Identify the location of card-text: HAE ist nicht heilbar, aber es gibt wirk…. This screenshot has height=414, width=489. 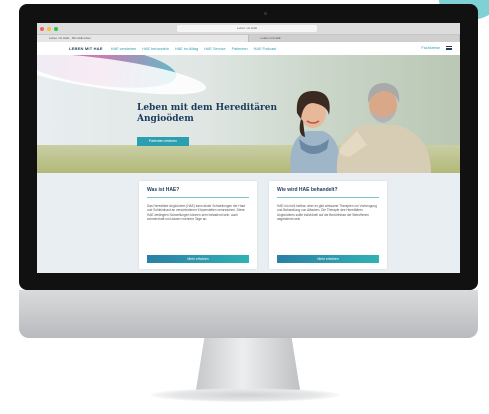
(327, 213).